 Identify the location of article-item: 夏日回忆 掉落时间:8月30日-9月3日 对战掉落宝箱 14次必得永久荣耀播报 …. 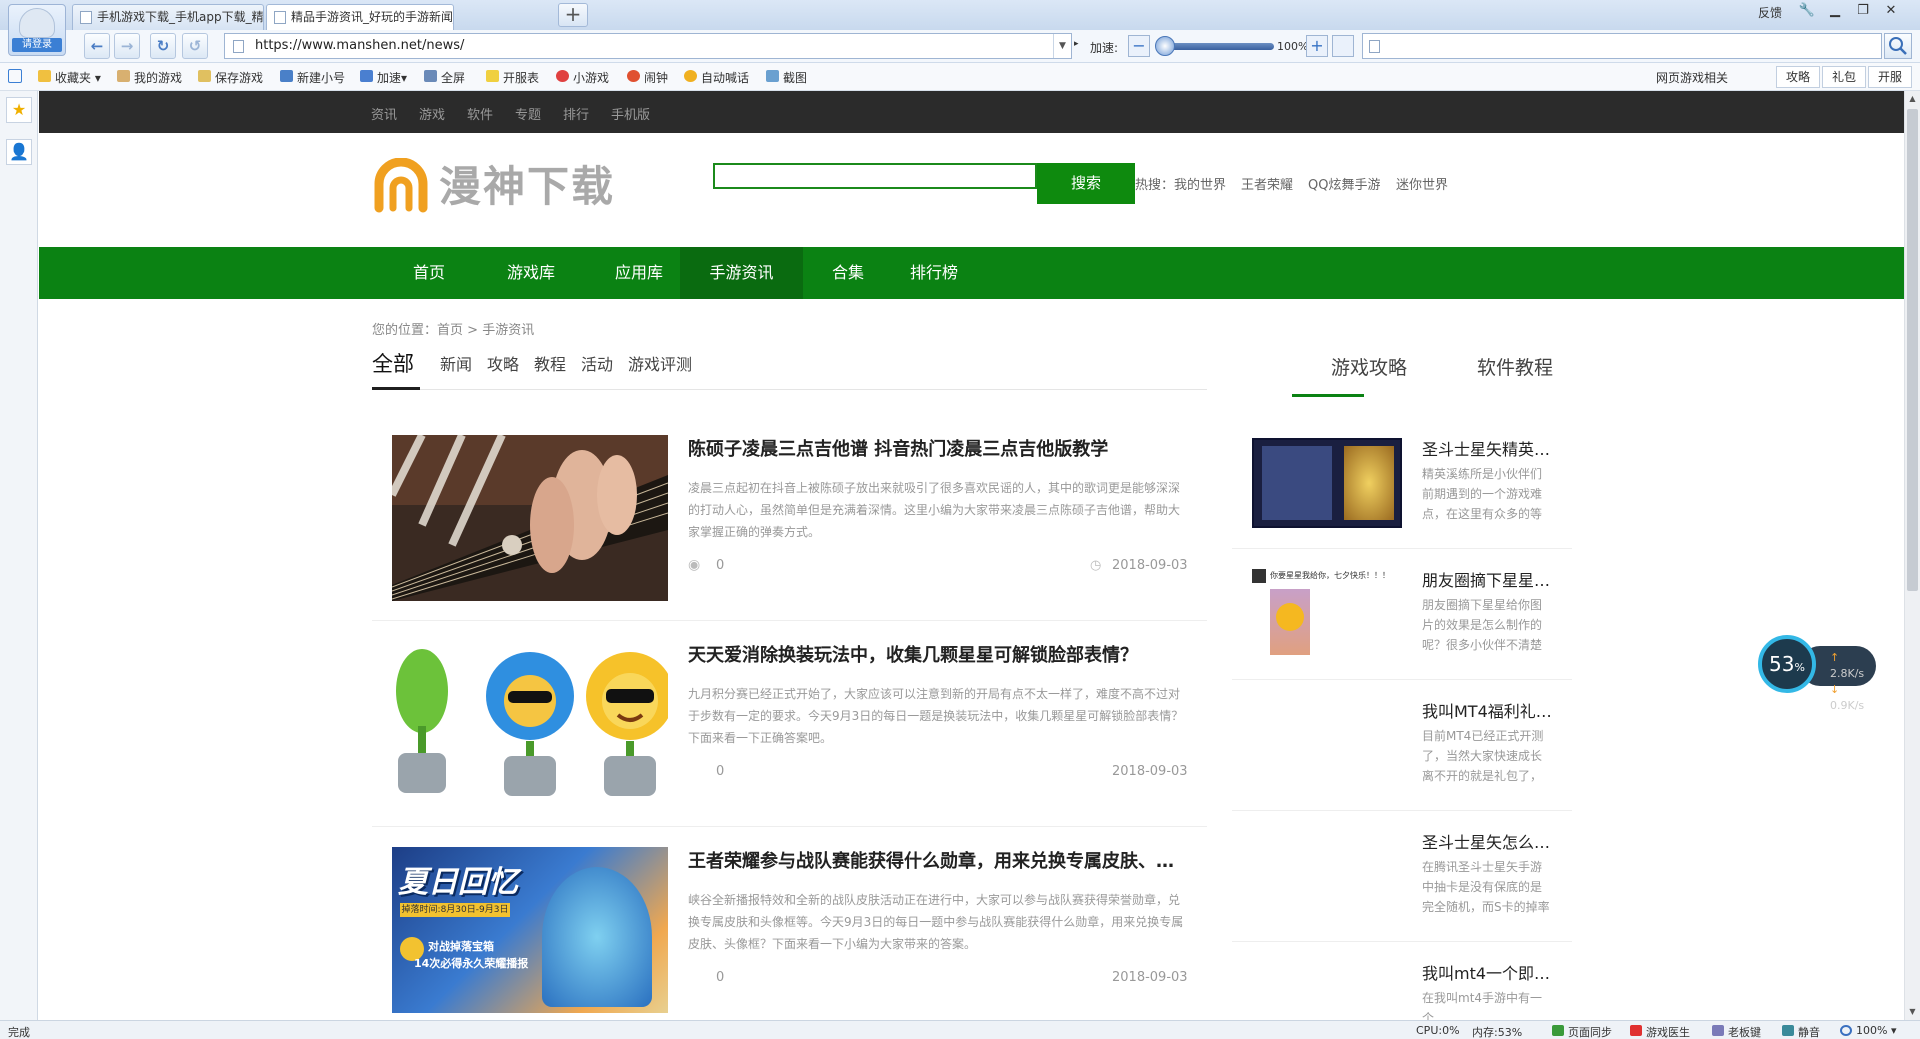
(789, 923).